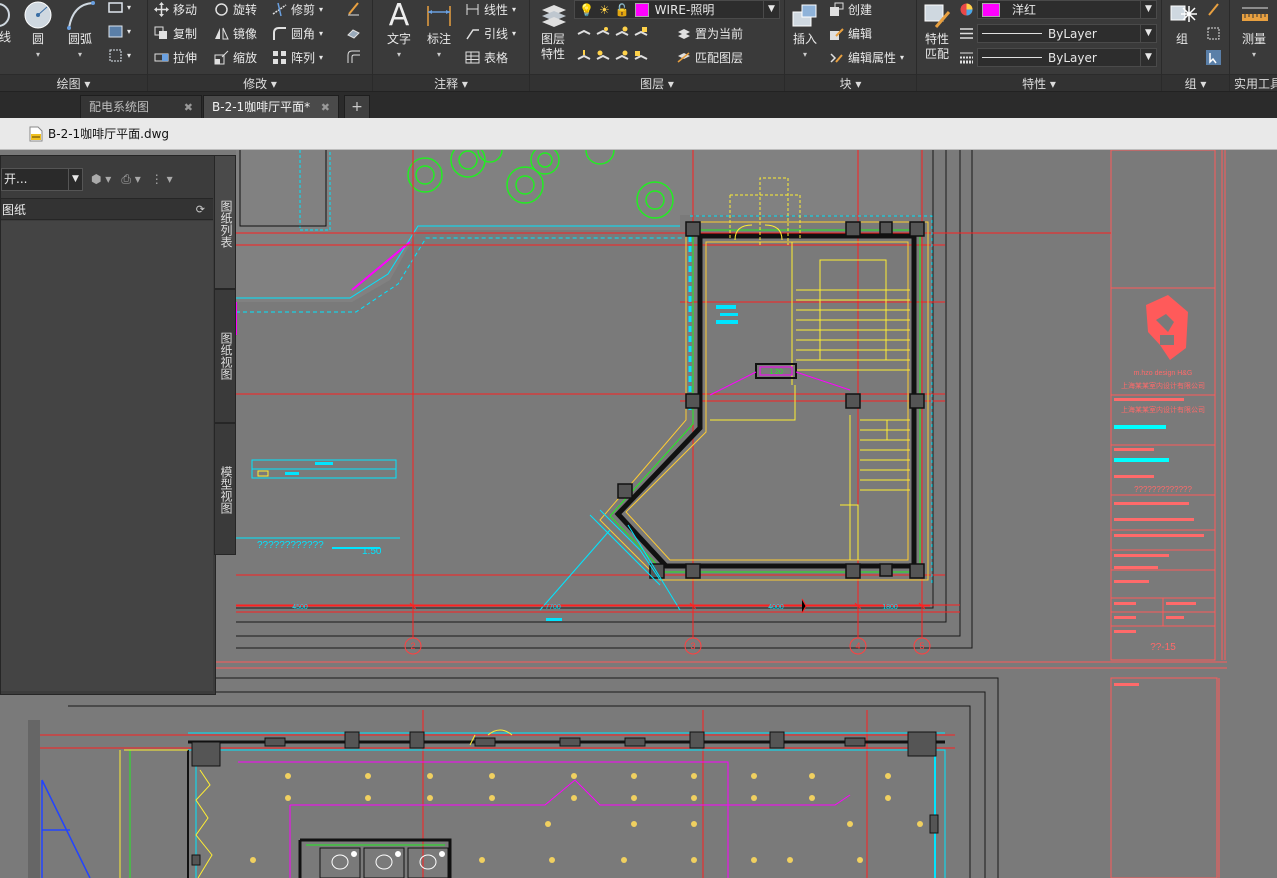 The image size is (1277, 878). I want to click on grid-bubble-label: 3, so click(692, 646).